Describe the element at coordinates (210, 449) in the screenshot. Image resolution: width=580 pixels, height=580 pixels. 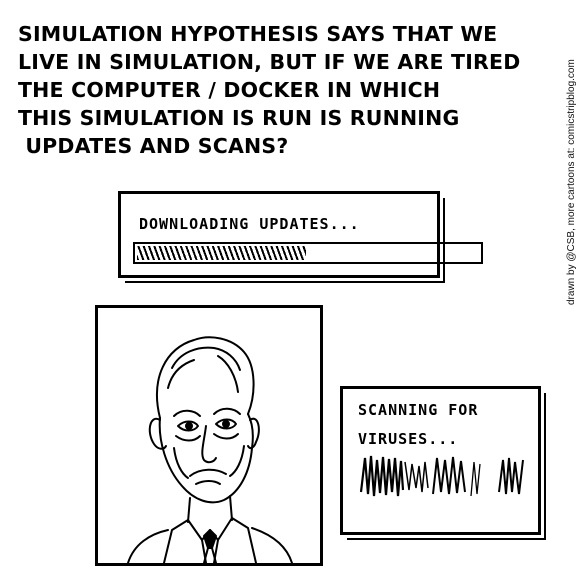
I see `tired-man-illustration` at that location.